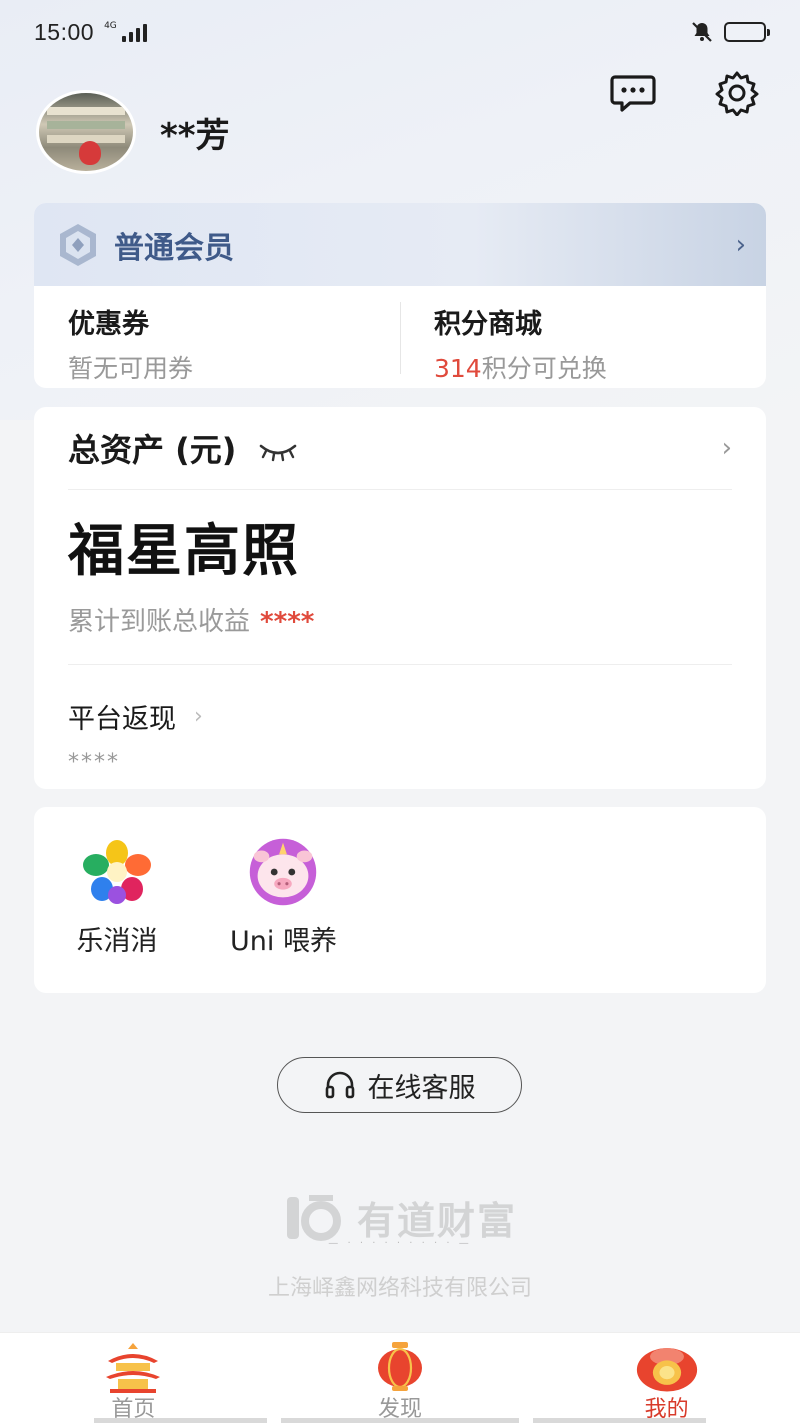 Image resolution: width=800 pixels, height=1423 pixels. Describe the element at coordinates (94, 762) in the screenshot. I see `cashback-value: ****` at that location.